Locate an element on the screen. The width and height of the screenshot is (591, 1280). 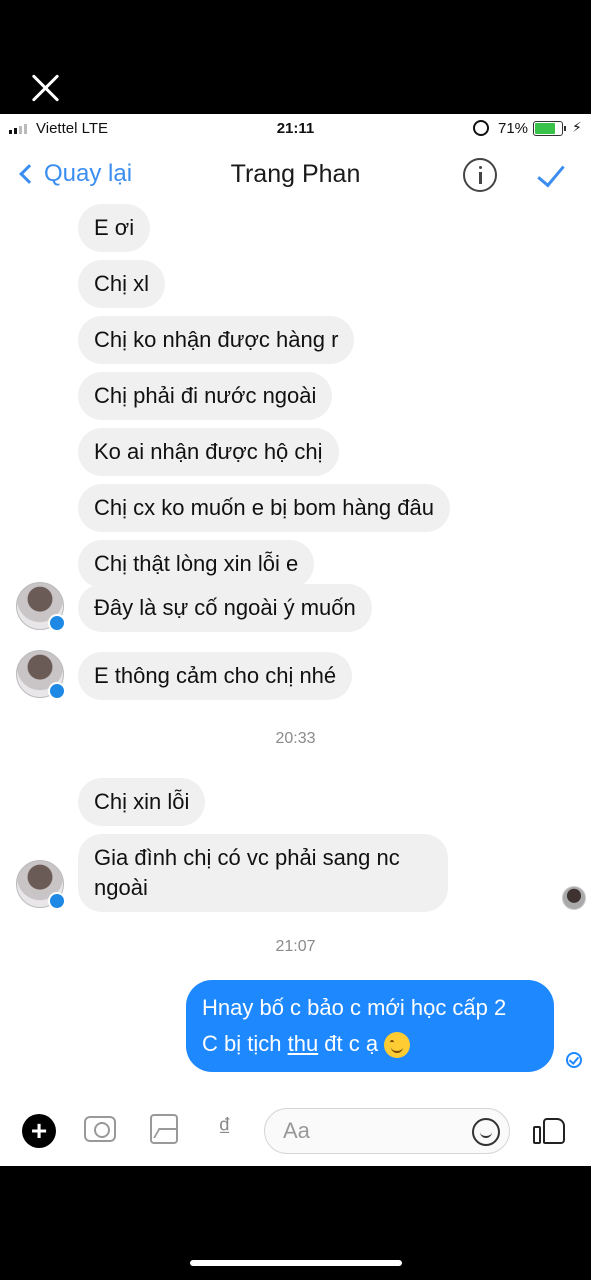
status-bar: Viettel LTE 21:11 71% ⚡ is located at coordinates (295, 129).